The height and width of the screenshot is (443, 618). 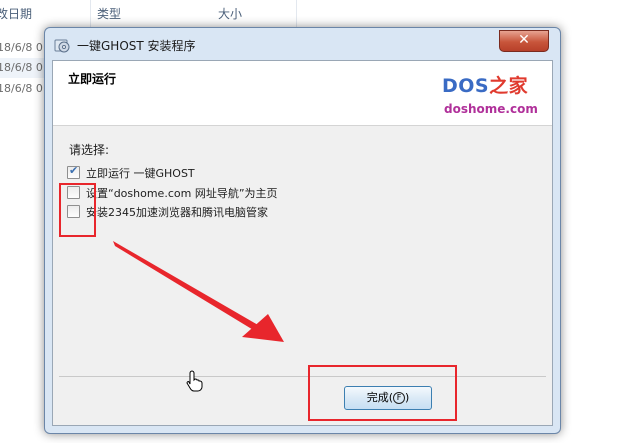 I want to click on column-type: 类型, so click(x=154, y=14).